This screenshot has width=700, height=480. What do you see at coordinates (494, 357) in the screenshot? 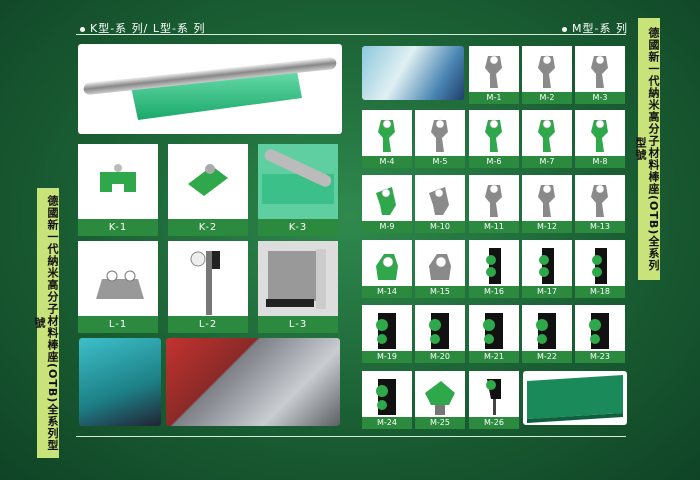
I see `m-part-label: M-21` at bounding box center [494, 357].